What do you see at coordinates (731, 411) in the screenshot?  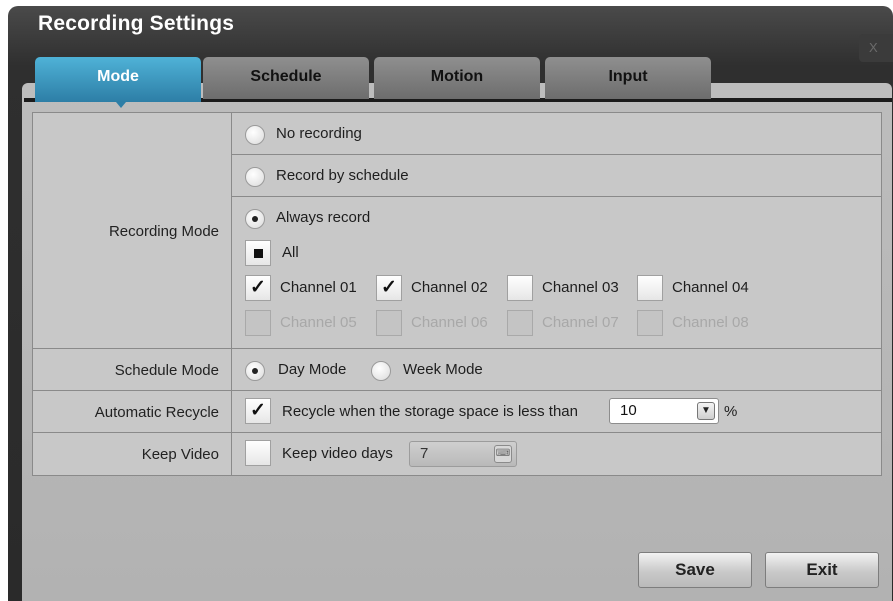 I see `recycle-unit: %` at bounding box center [731, 411].